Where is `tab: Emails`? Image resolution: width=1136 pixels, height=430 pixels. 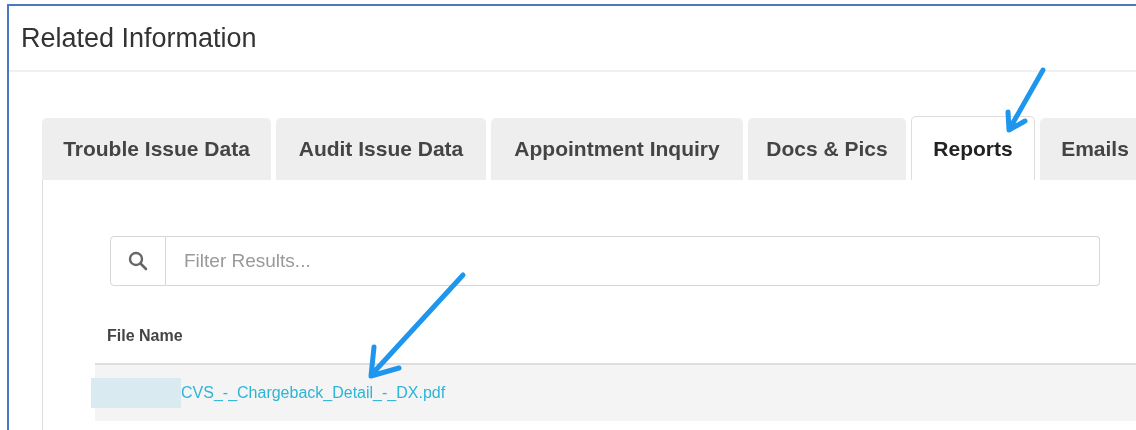 tab: Emails is located at coordinates (1088, 149).